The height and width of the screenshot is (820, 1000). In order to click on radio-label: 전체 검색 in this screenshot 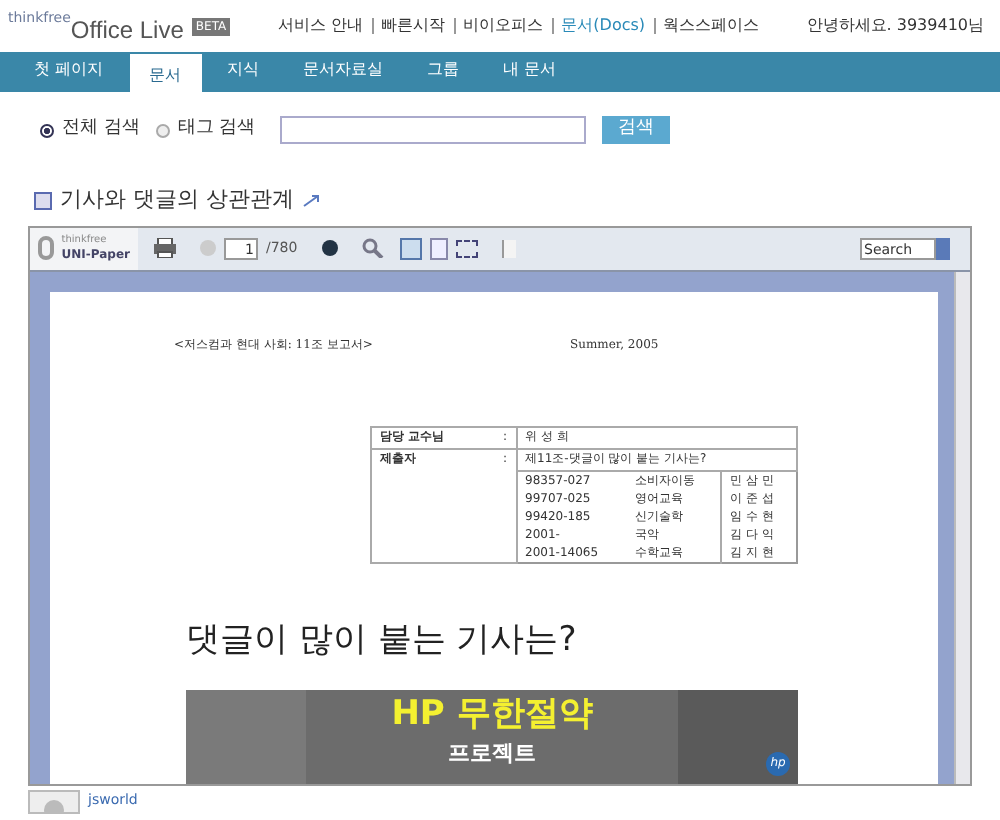, I will do `click(101, 129)`.